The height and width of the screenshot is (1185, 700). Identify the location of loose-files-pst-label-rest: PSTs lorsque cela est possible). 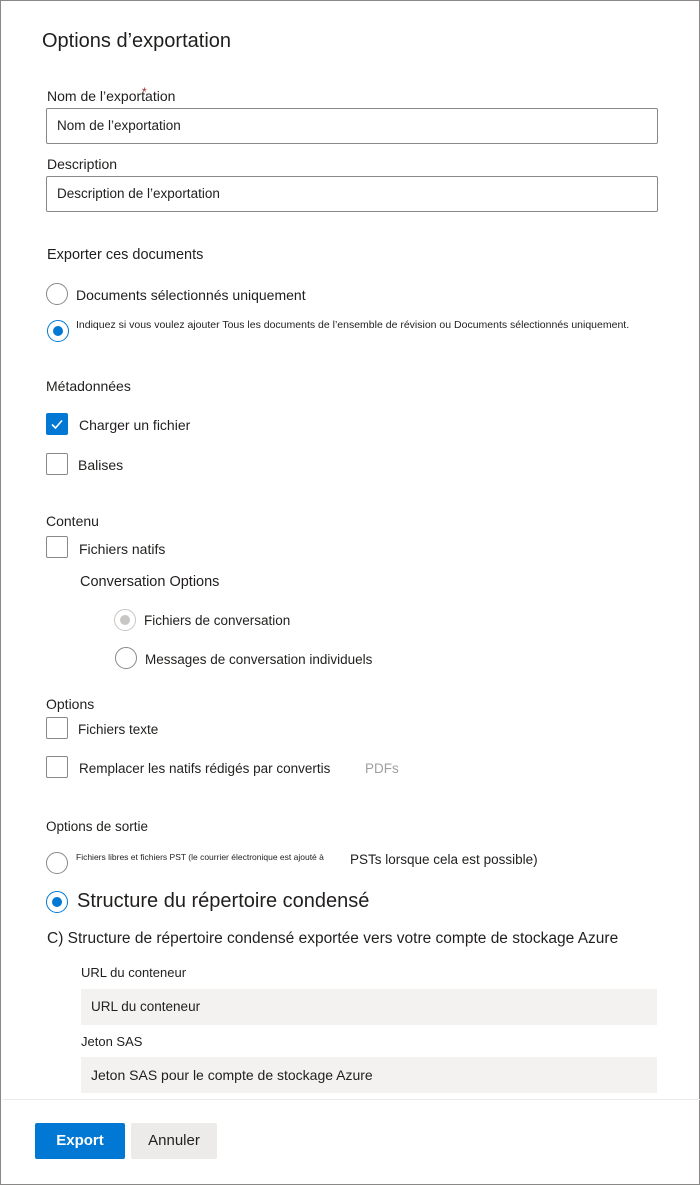
(444, 859).